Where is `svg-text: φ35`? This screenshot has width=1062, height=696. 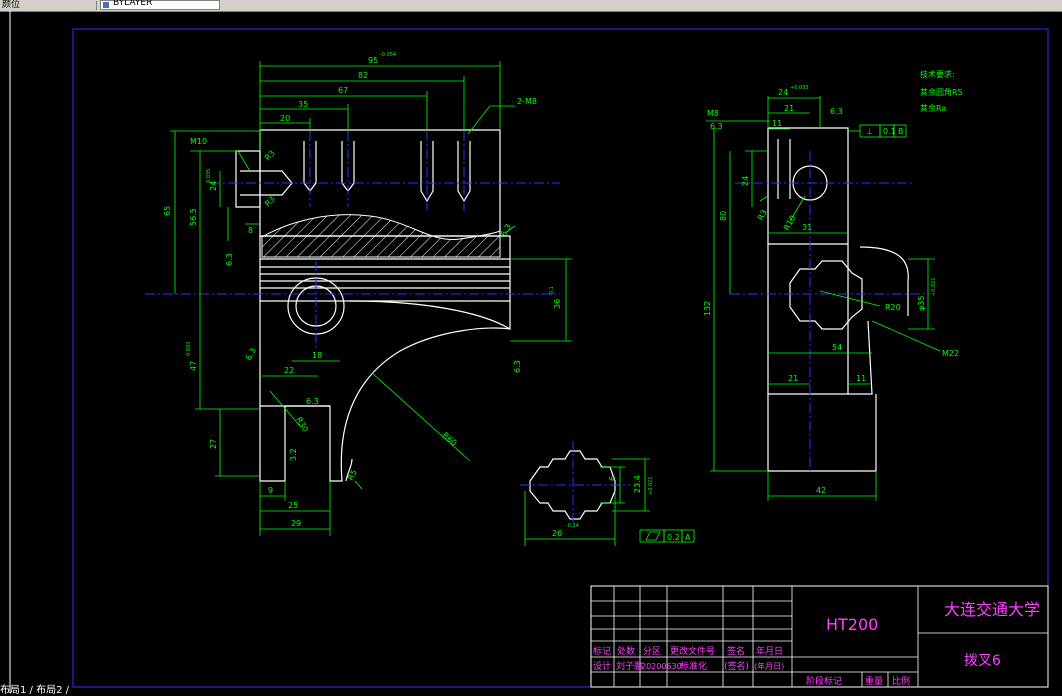
svg-text: φ35 is located at coordinates (921, 303).